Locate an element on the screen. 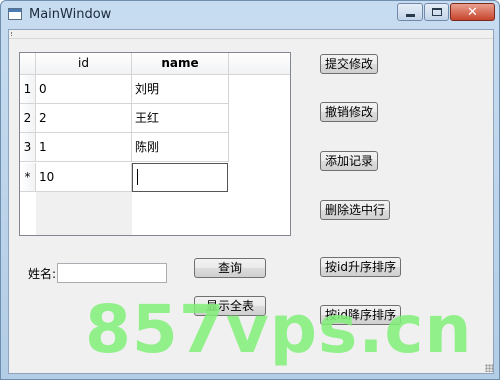 This screenshot has width=500, height=380. minimize-button is located at coordinates (410, 12).